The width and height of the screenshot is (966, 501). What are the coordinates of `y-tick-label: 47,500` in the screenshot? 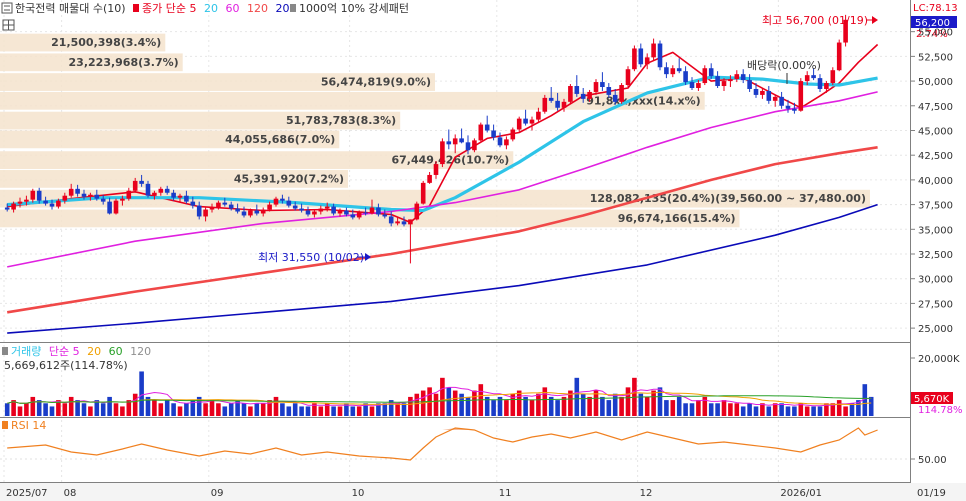 It's located at (935, 107).